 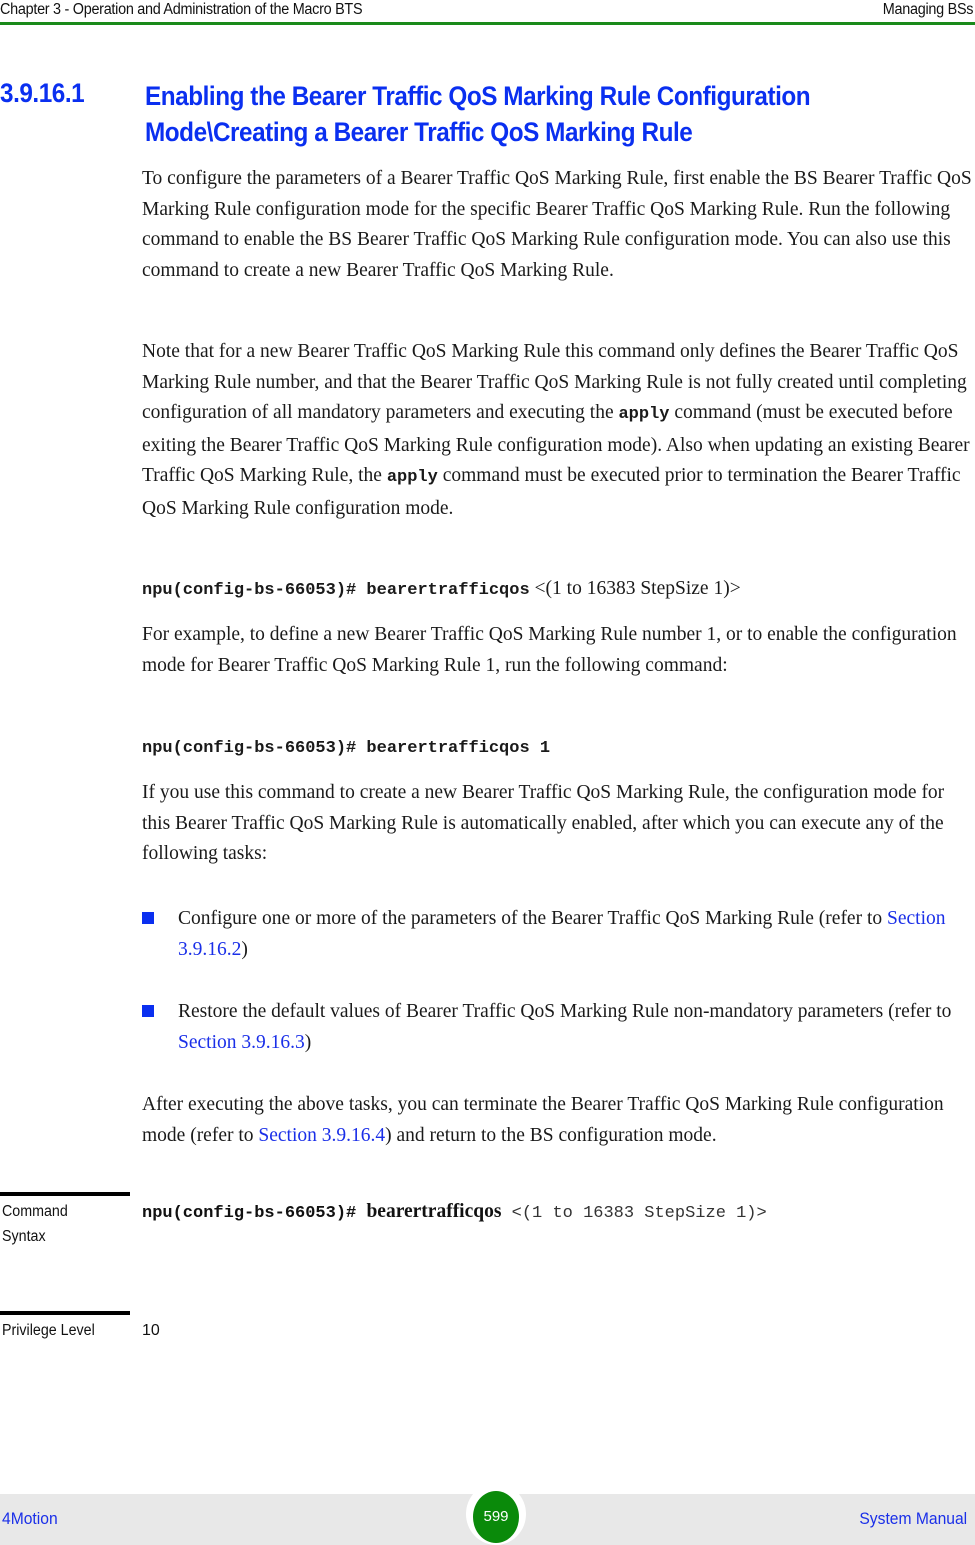 What do you see at coordinates (496, 1517) in the screenshot?
I see `page-number: 599` at bounding box center [496, 1517].